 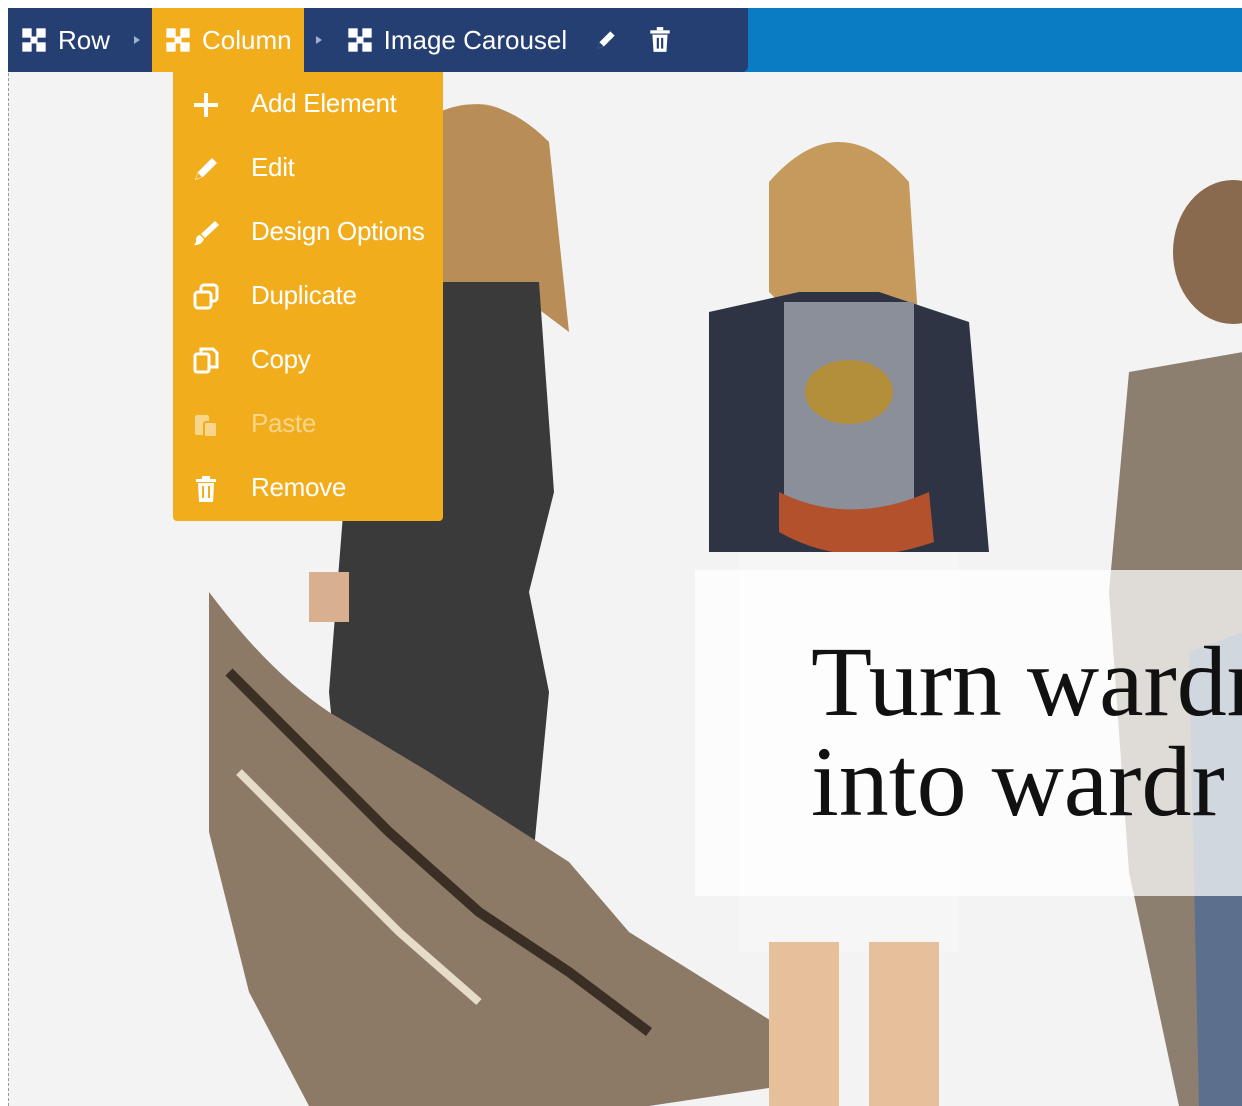 I want to click on menu-item-add-element: Add Element, so click(x=308, y=104).